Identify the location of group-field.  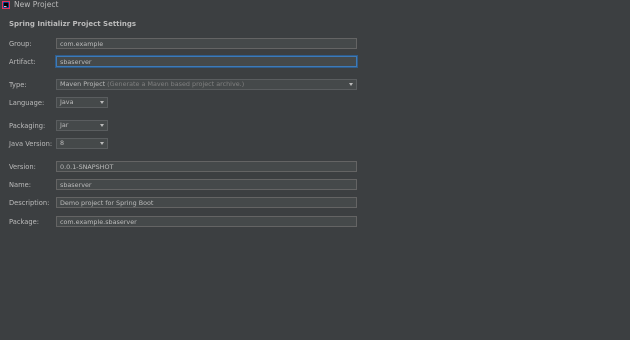
(206, 43).